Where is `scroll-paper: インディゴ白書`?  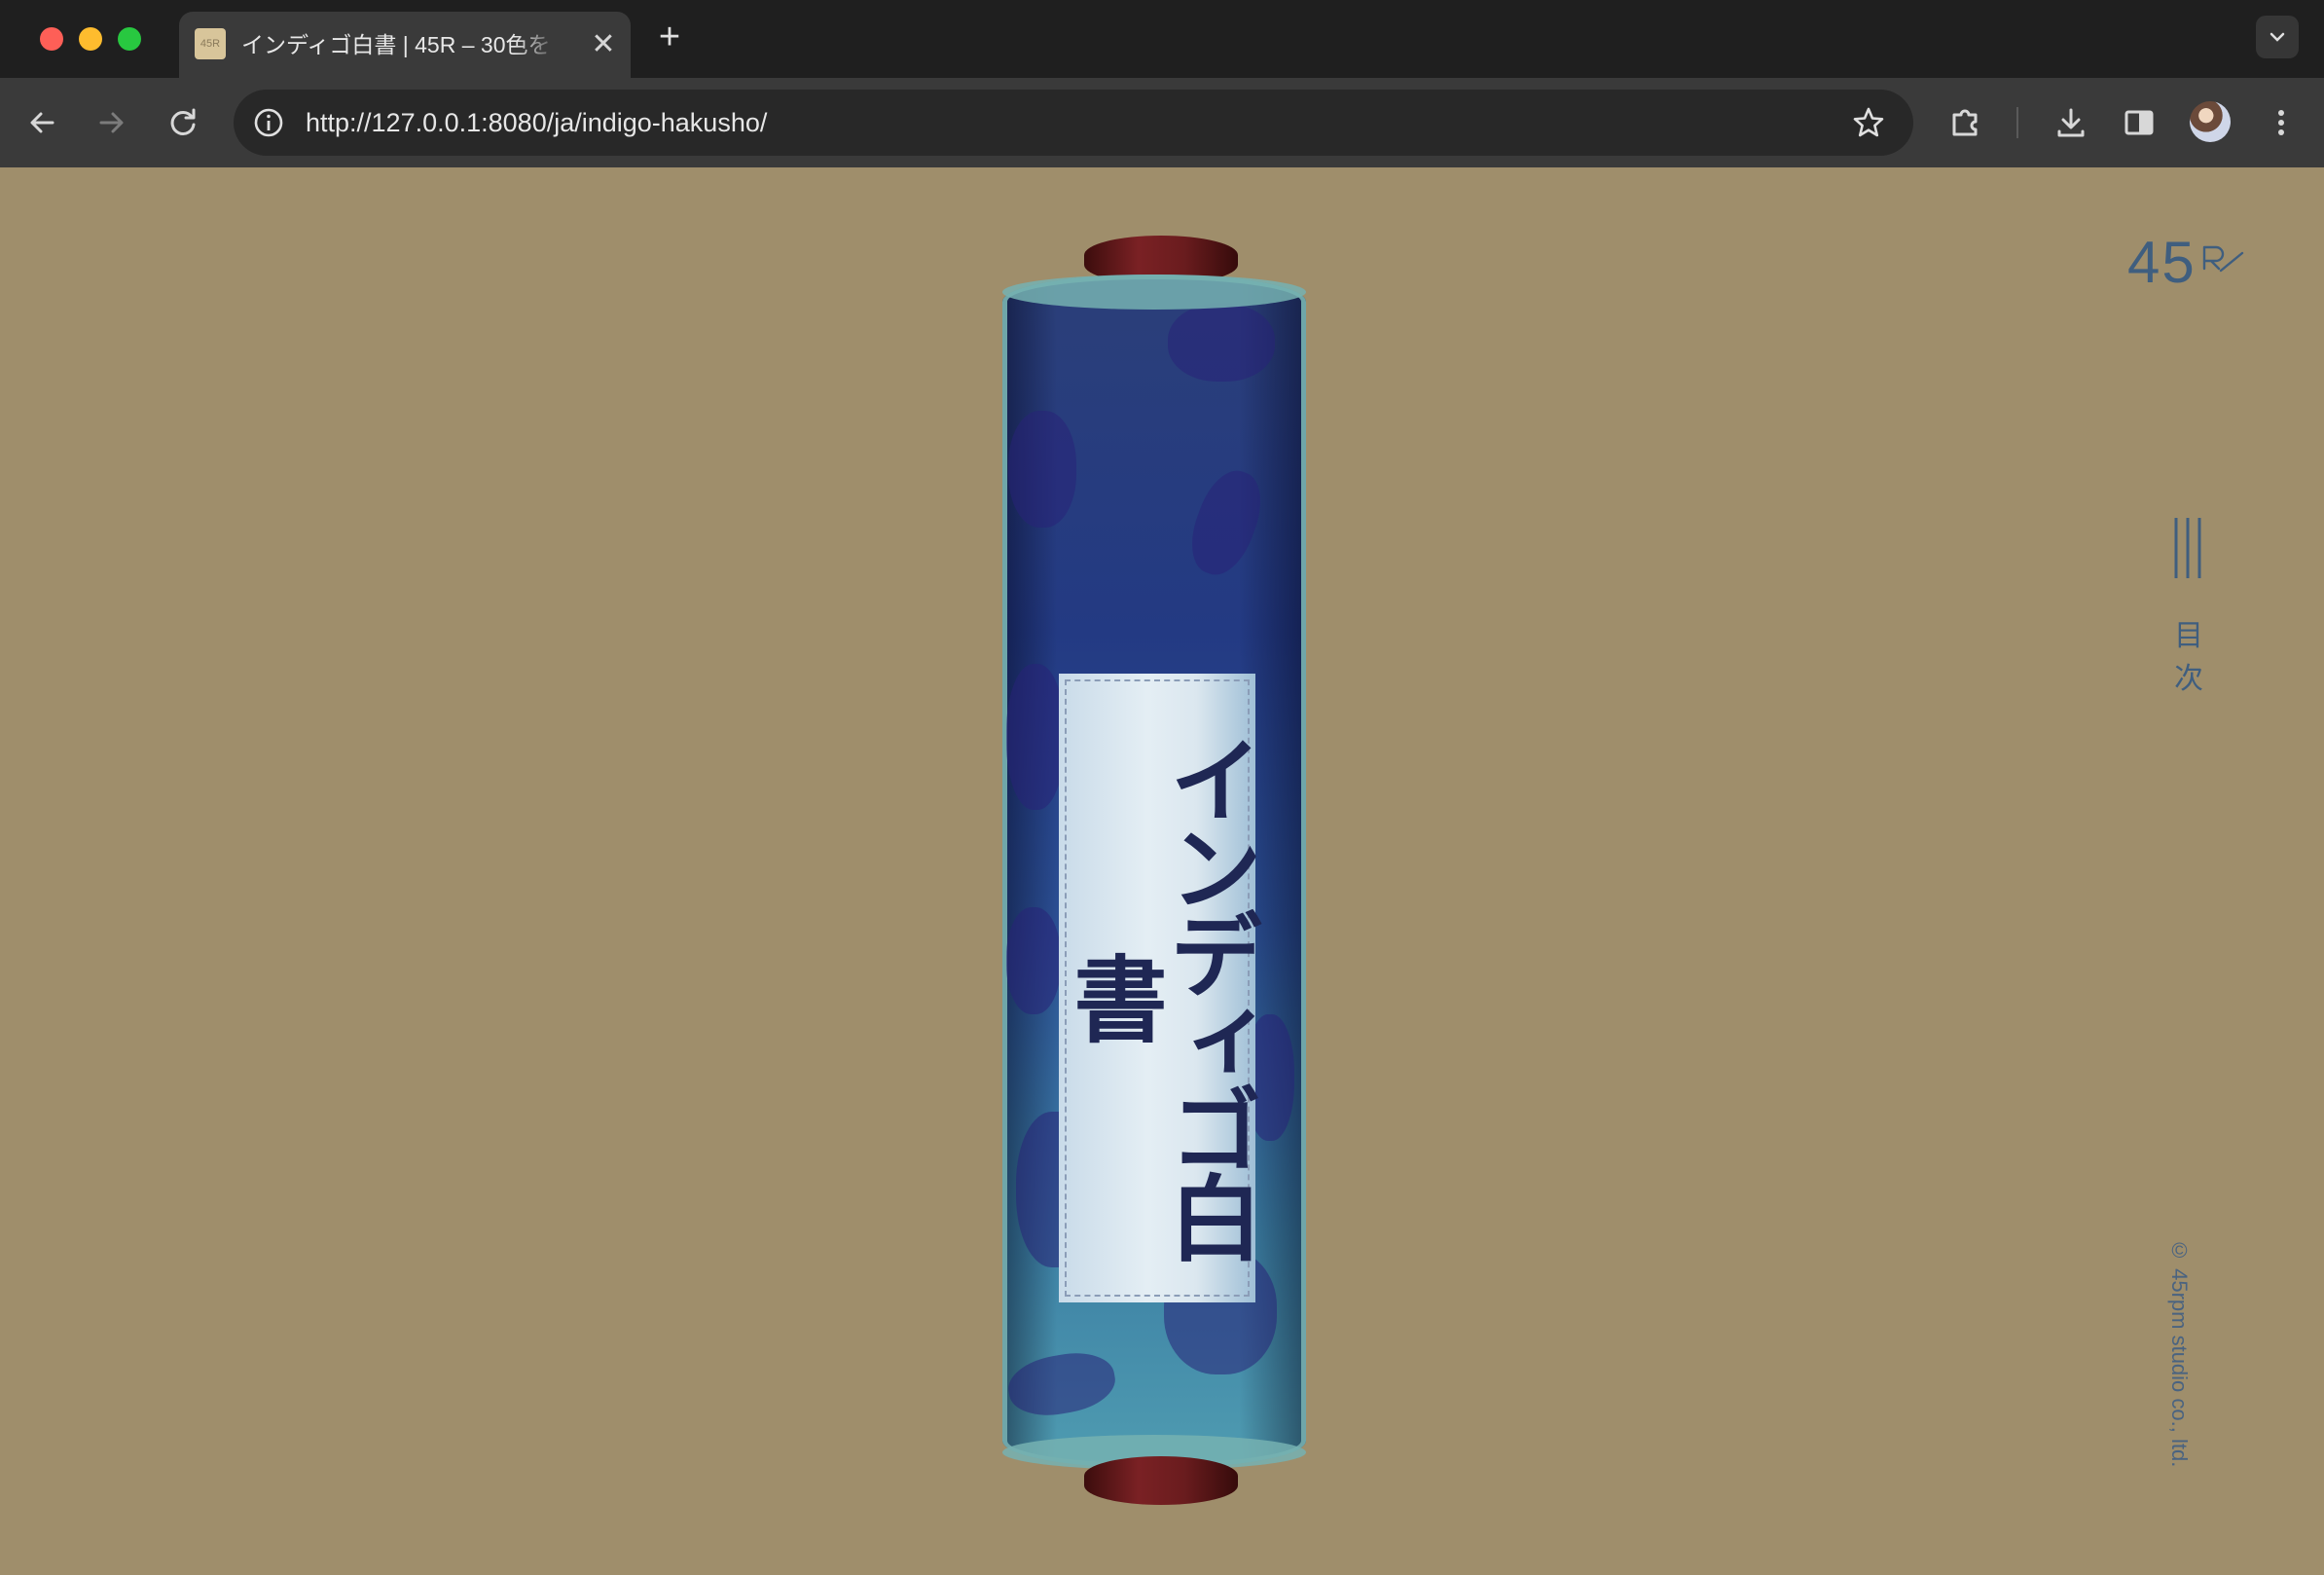 scroll-paper: インディゴ白書 is located at coordinates (1154, 871).